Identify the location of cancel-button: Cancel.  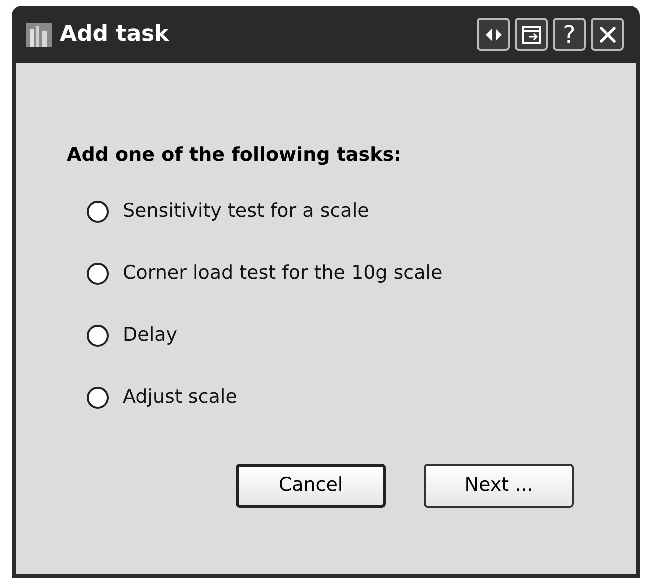
(311, 486).